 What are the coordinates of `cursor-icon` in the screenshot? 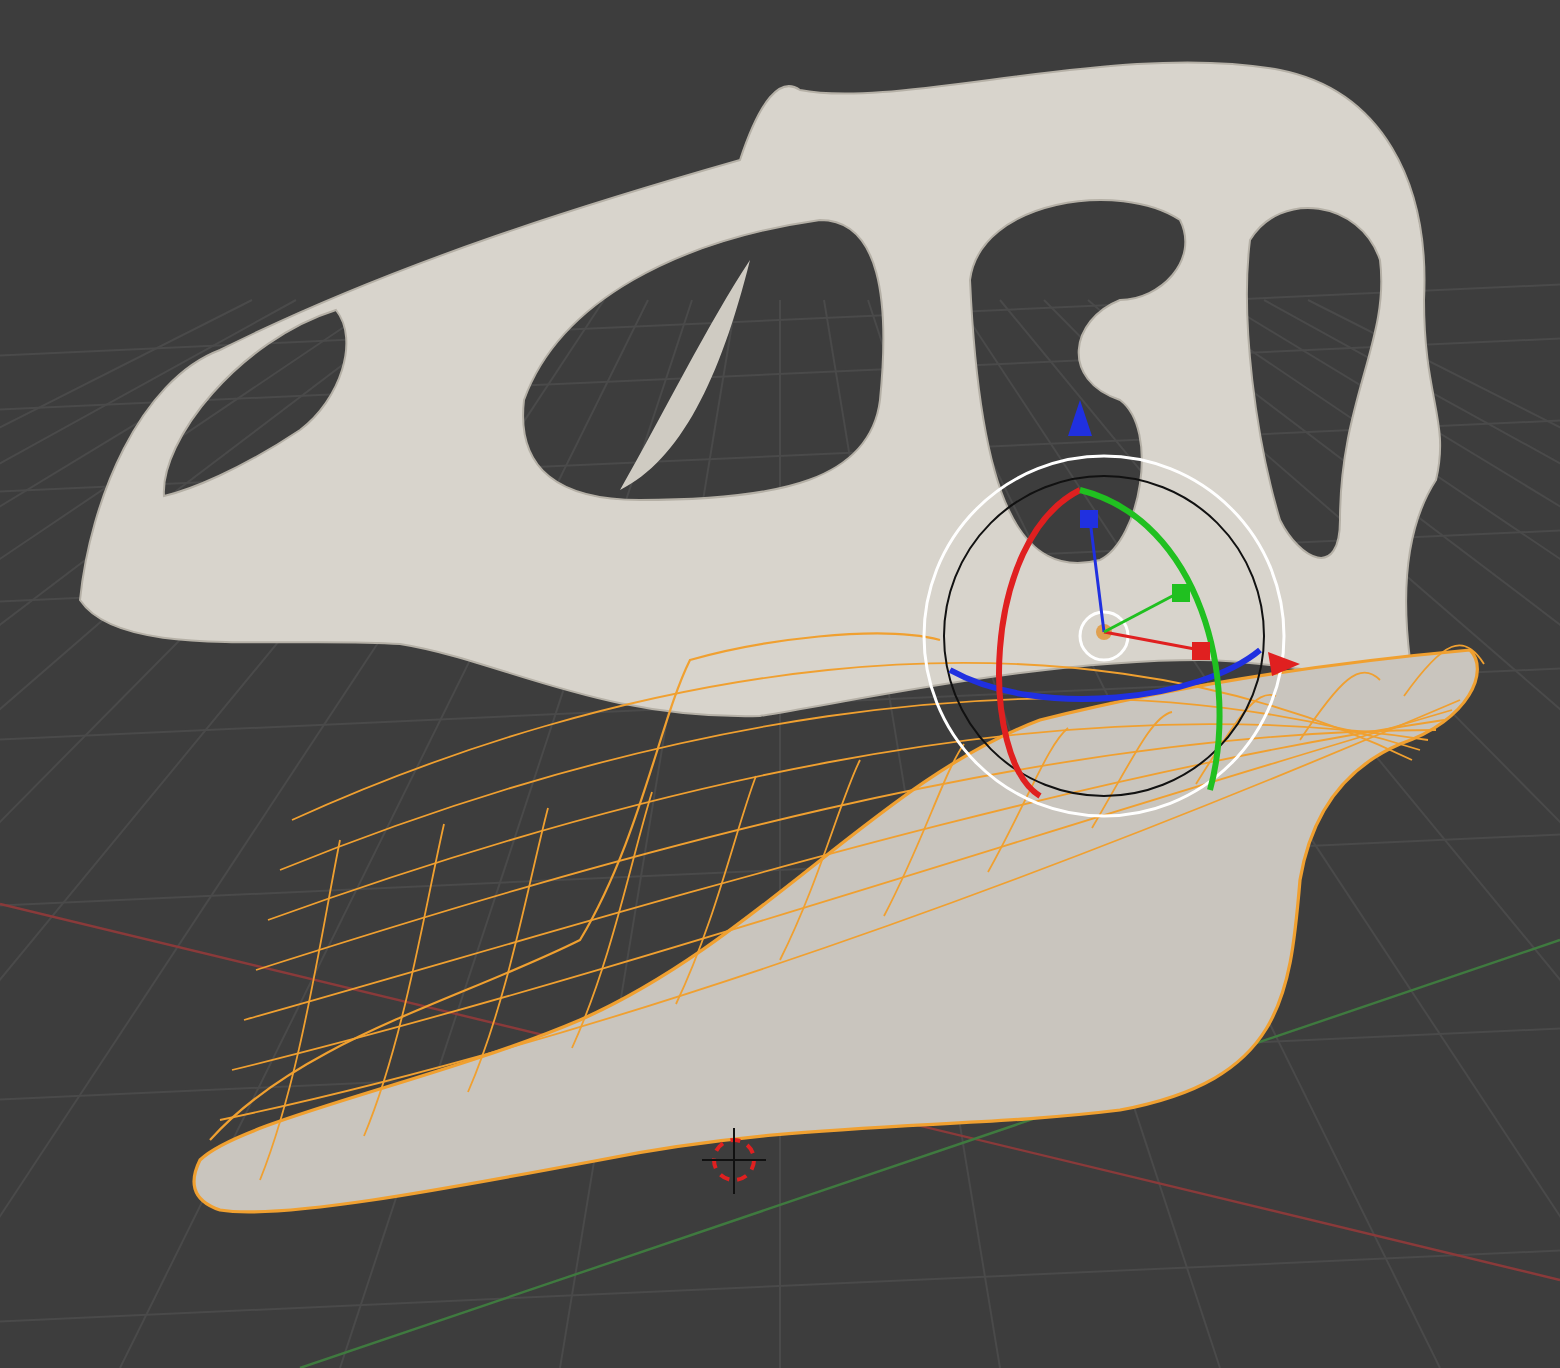 It's located at (734, 1161).